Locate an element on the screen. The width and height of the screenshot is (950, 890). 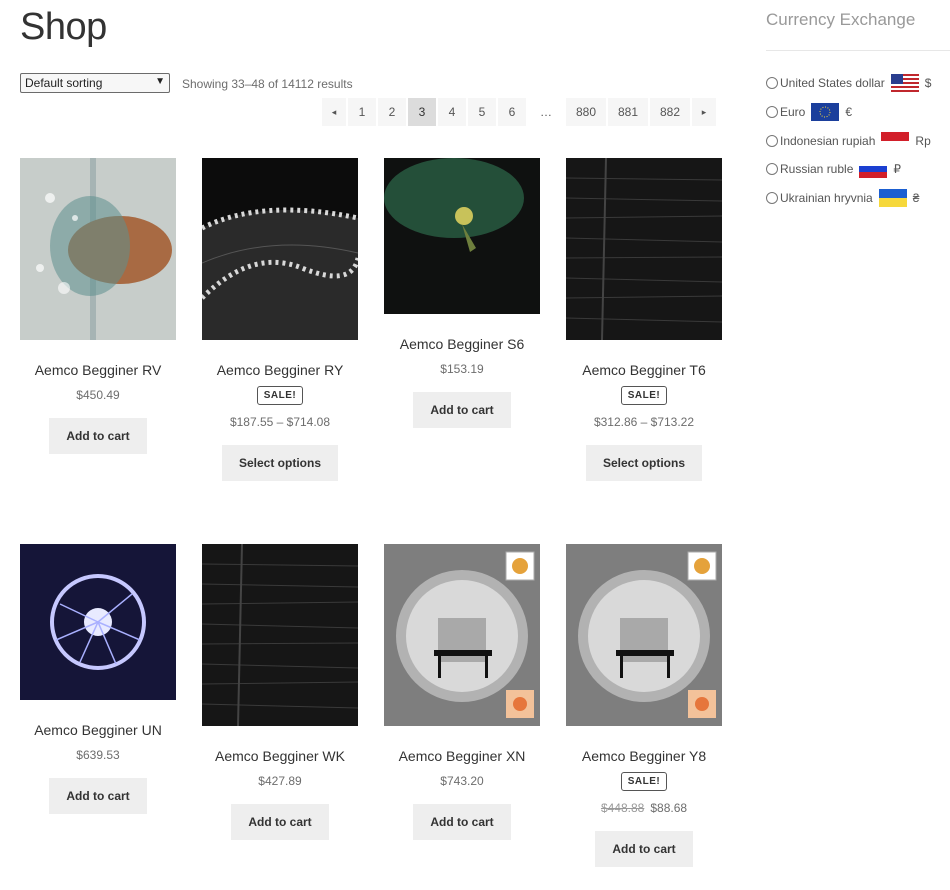
sorting-value: Default sorting is located at coordinates (64, 83).